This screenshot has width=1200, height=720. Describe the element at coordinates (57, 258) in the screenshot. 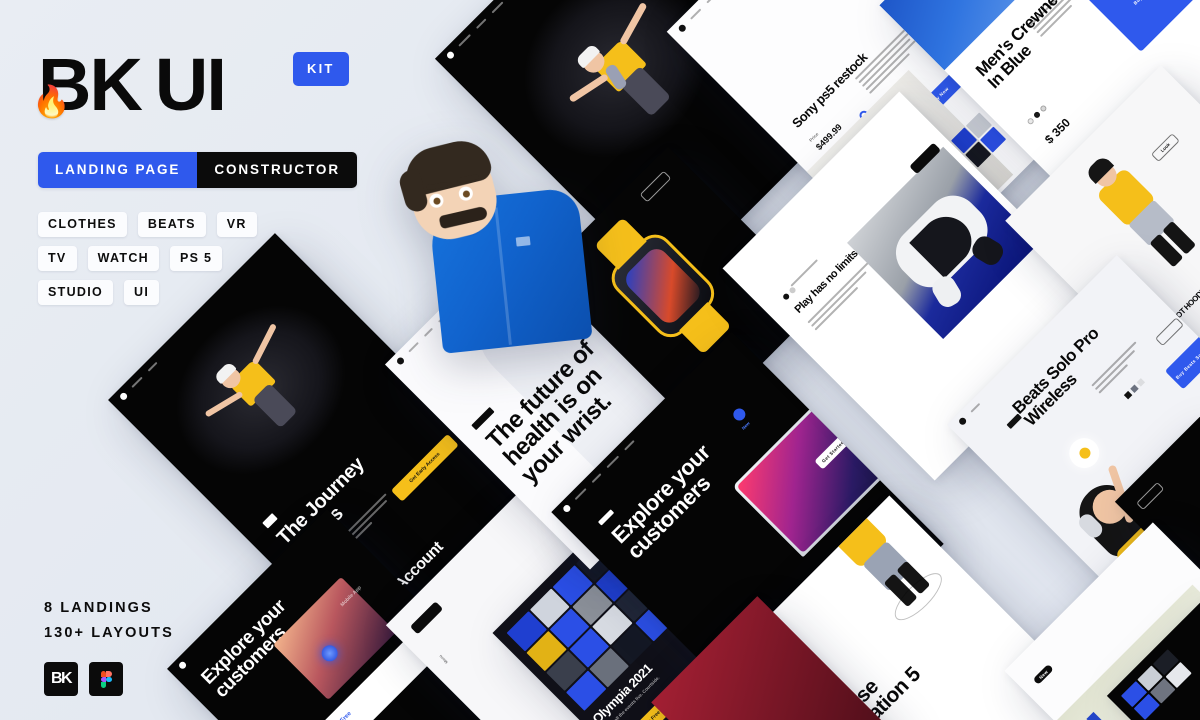

I see `tag-tv: TV` at that location.